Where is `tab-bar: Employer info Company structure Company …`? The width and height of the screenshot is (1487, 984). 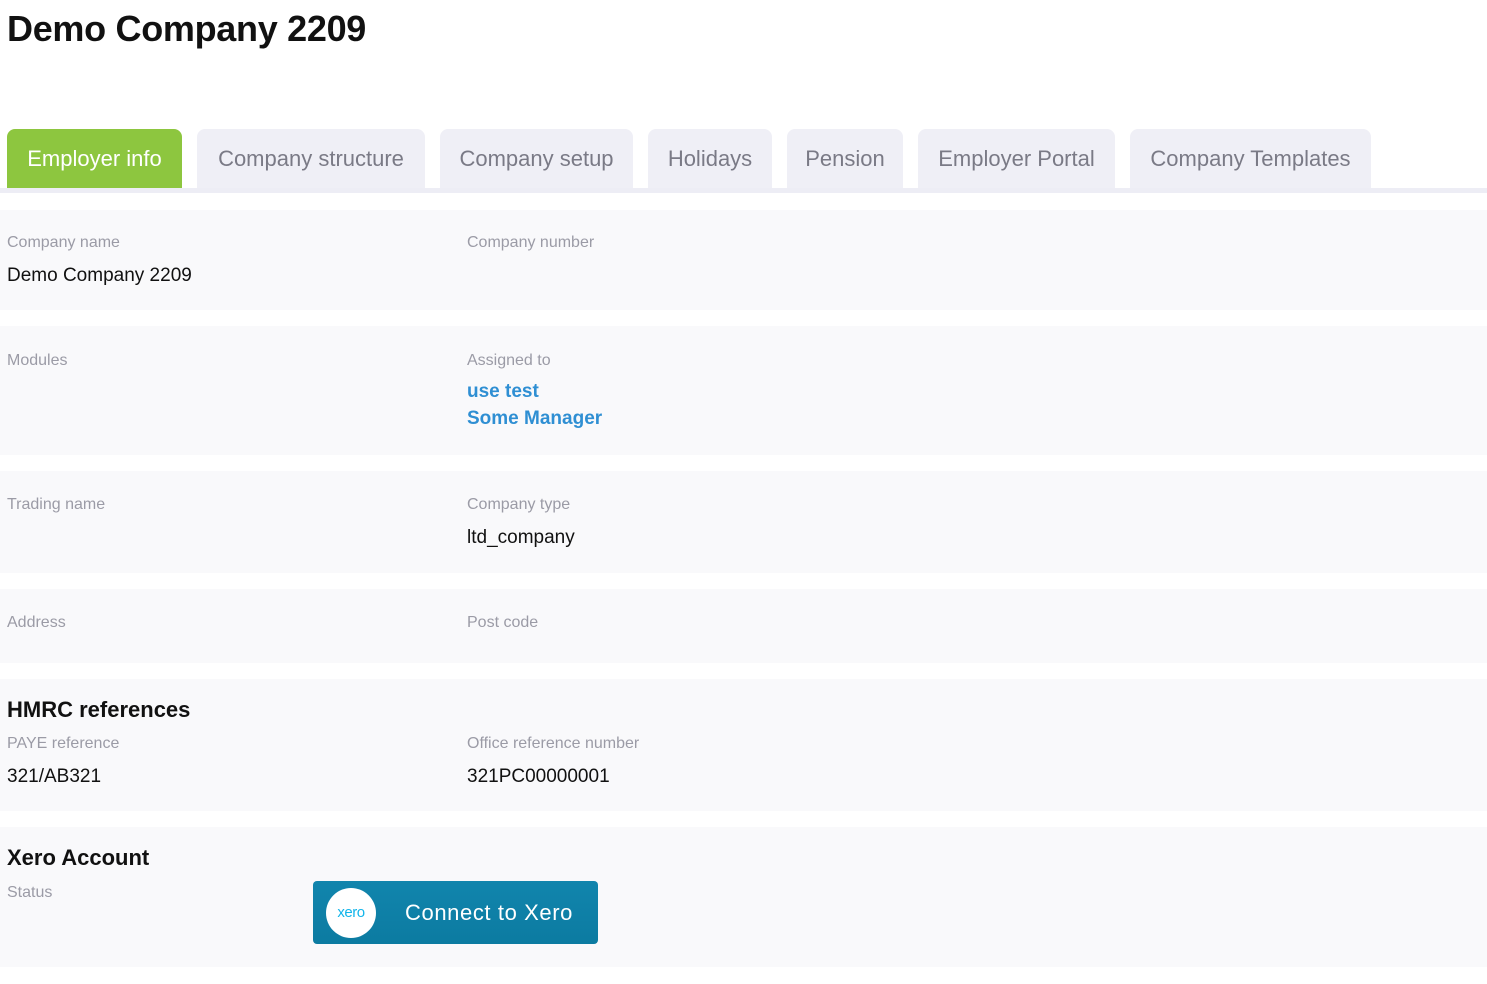 tab-bar: Employer info Company structure Company … is located at coordinates (743, 161).